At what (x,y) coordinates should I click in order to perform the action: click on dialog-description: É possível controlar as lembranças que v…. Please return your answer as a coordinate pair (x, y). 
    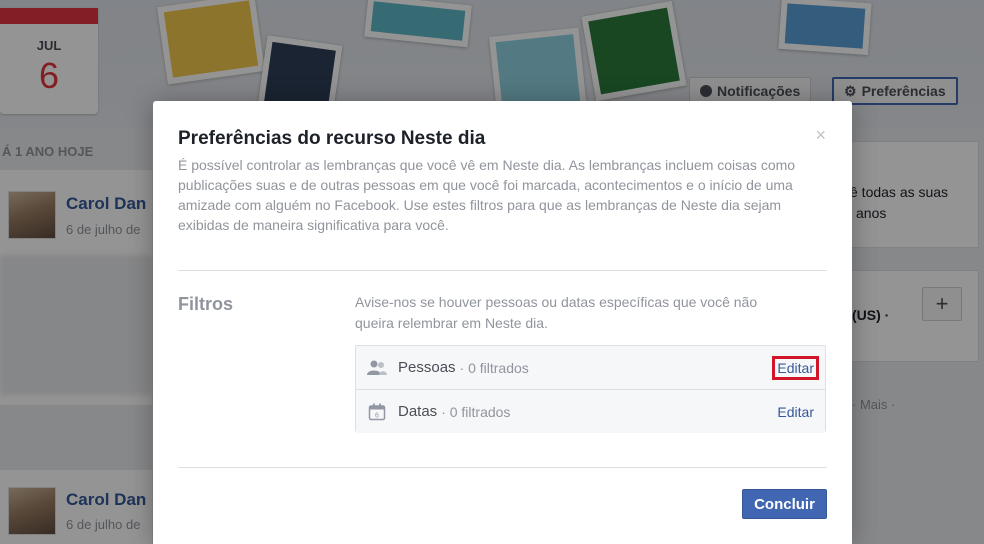
    Looking at the image, I should click on (503, 195).